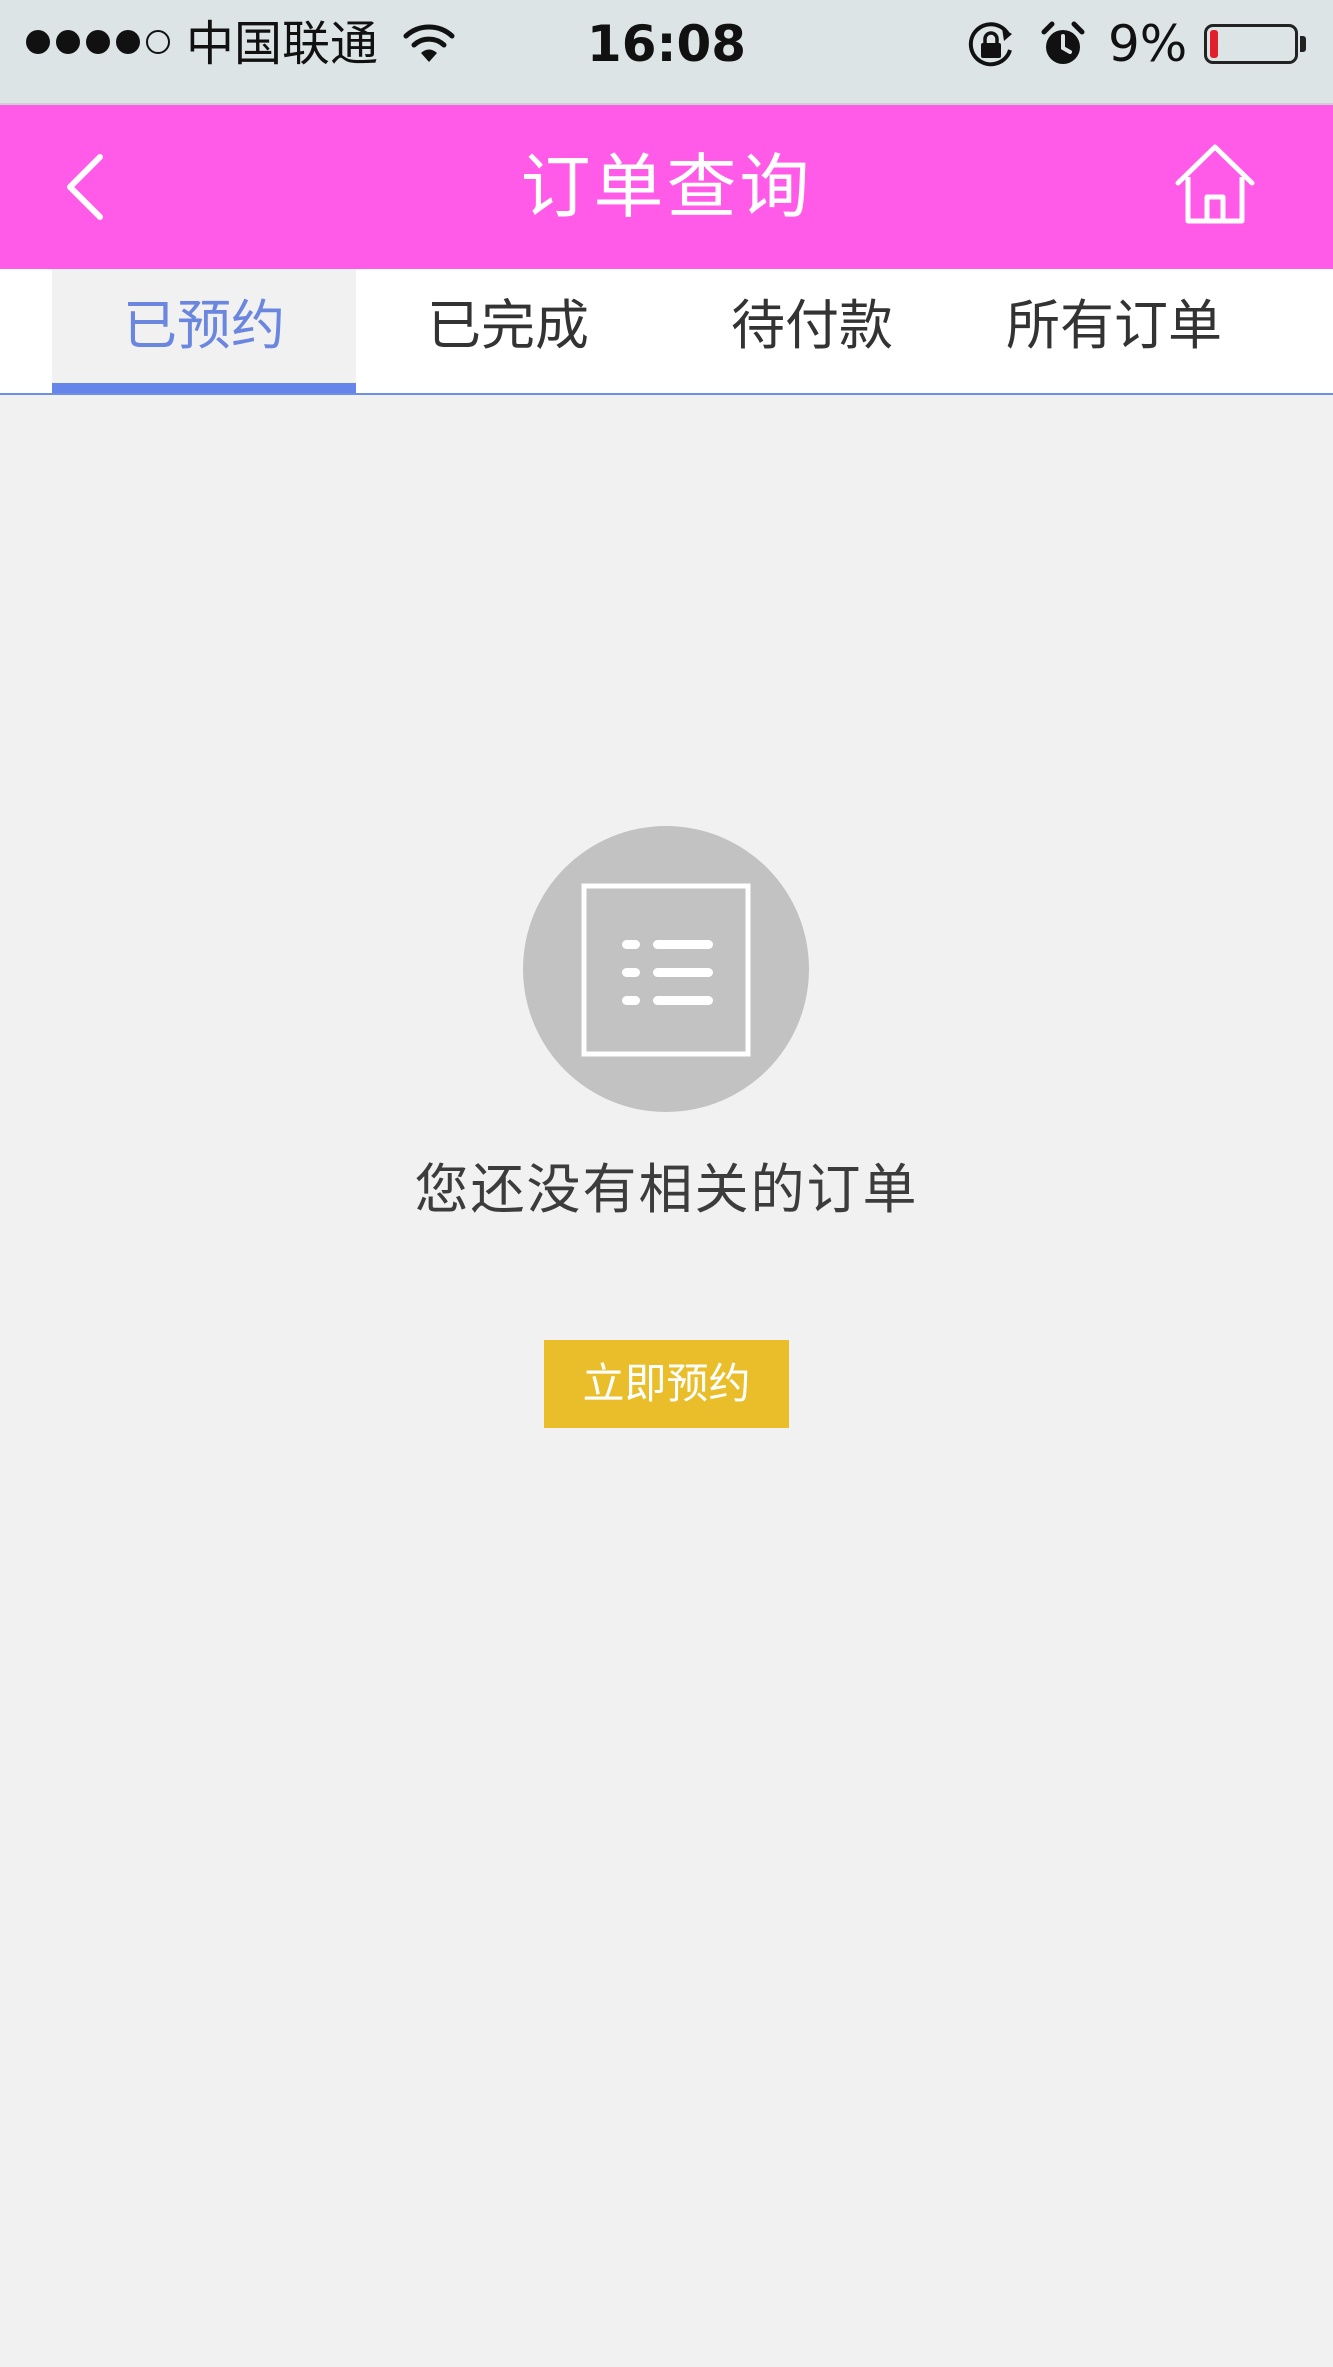  What do you see at coordinates (1063, 42) in the screenshot?
I see `alarm-icon` at bounding box center [1063, 42].